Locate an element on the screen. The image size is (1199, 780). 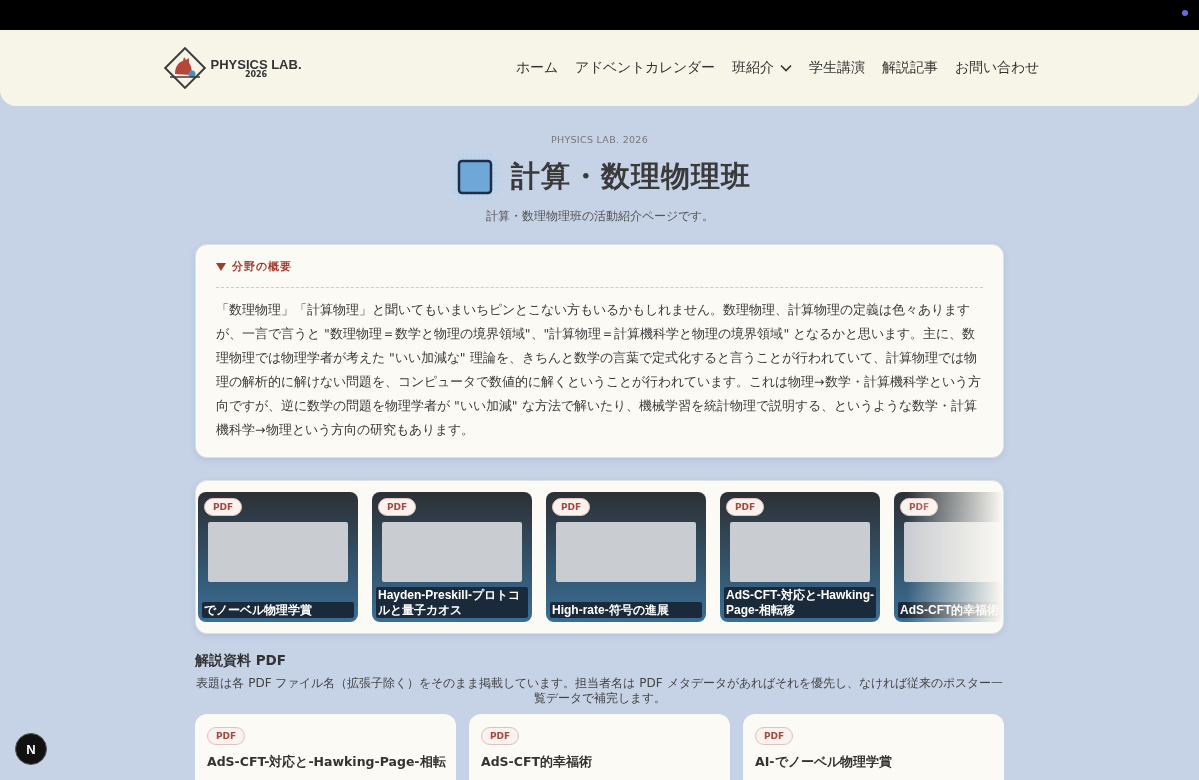
document-preview: PDF AdS-CFT-対応と-Hawking-Page-相転移 is located at coordinates (800, 557).